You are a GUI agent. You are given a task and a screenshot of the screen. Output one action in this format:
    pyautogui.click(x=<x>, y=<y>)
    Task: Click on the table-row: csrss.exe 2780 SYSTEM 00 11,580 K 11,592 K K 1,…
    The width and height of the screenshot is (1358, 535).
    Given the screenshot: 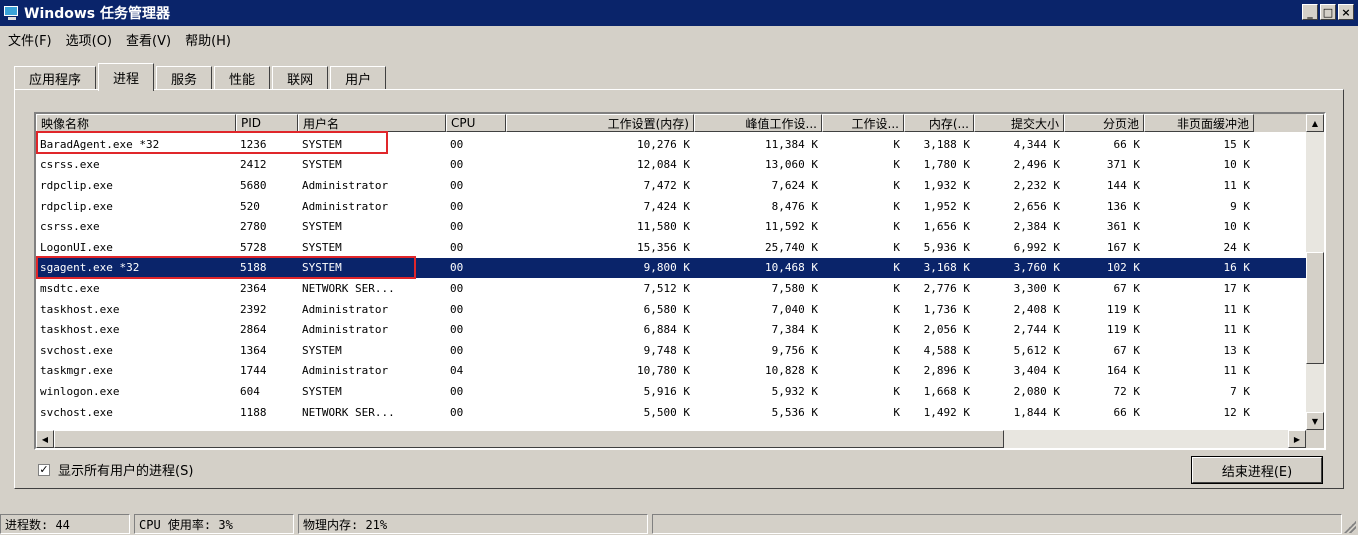 What is the action you would take?
    pyautogui.click(x=671, y=226)
    